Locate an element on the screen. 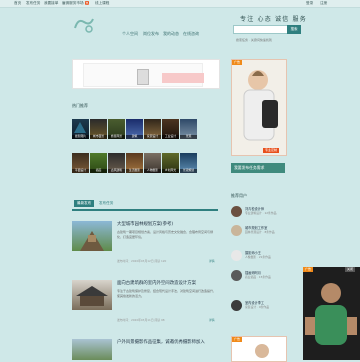 This screenshot has height=362, width=360. sidebar-ad-bottom: 广告 is located at coordinates (259, 349).